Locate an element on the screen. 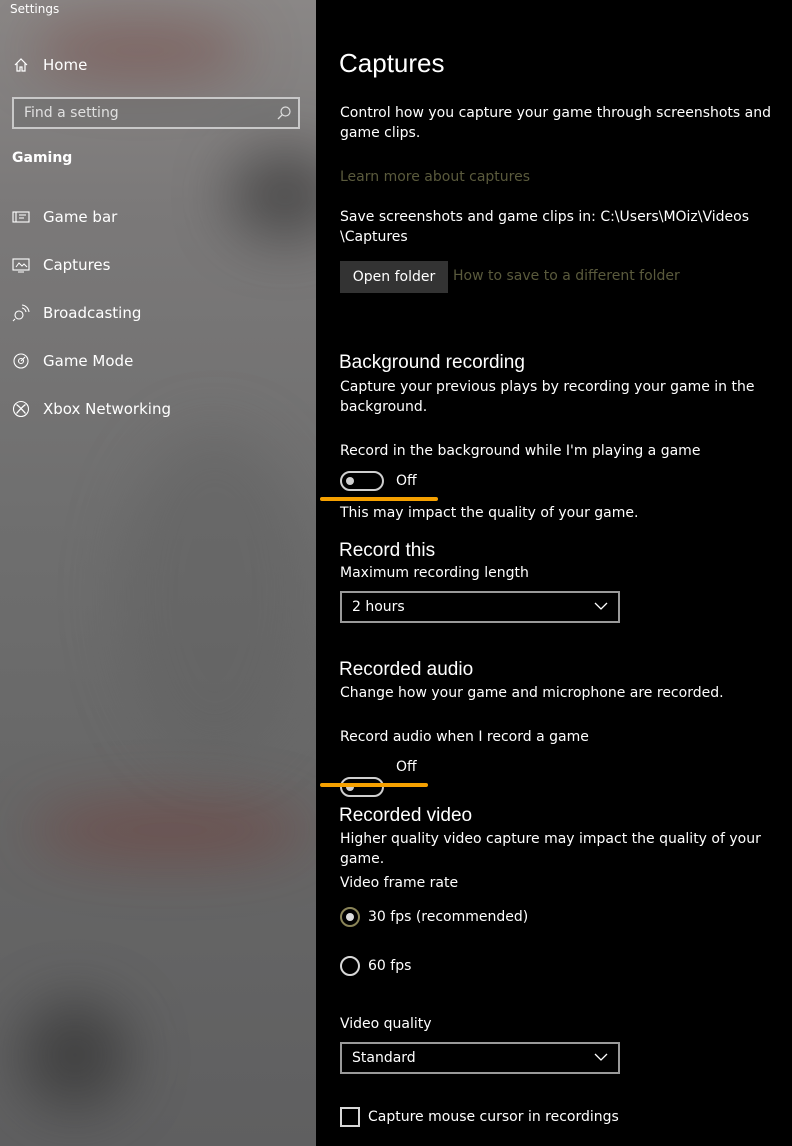 This screenshot has width=792, height=1146. search-input is located at coordinates (139, 113).